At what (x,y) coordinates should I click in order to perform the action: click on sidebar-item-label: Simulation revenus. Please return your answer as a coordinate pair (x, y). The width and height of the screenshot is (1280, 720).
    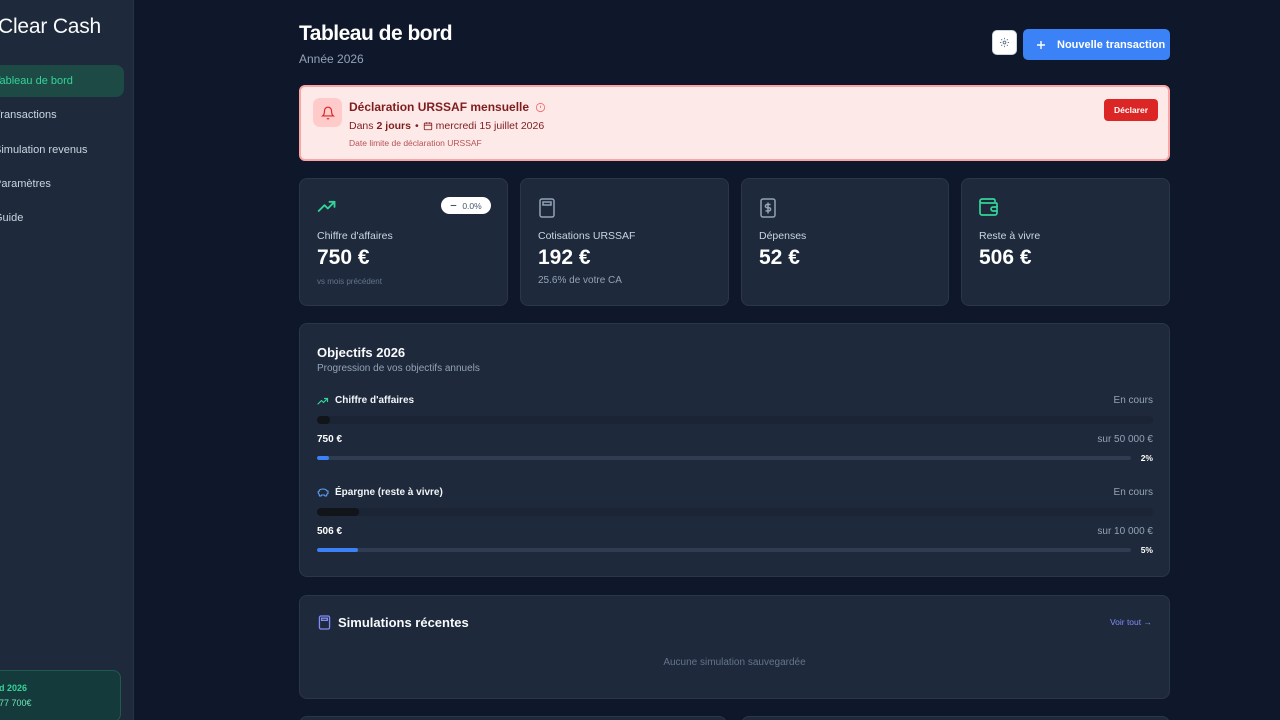
    Looking at the image, I should click on (44, 149).